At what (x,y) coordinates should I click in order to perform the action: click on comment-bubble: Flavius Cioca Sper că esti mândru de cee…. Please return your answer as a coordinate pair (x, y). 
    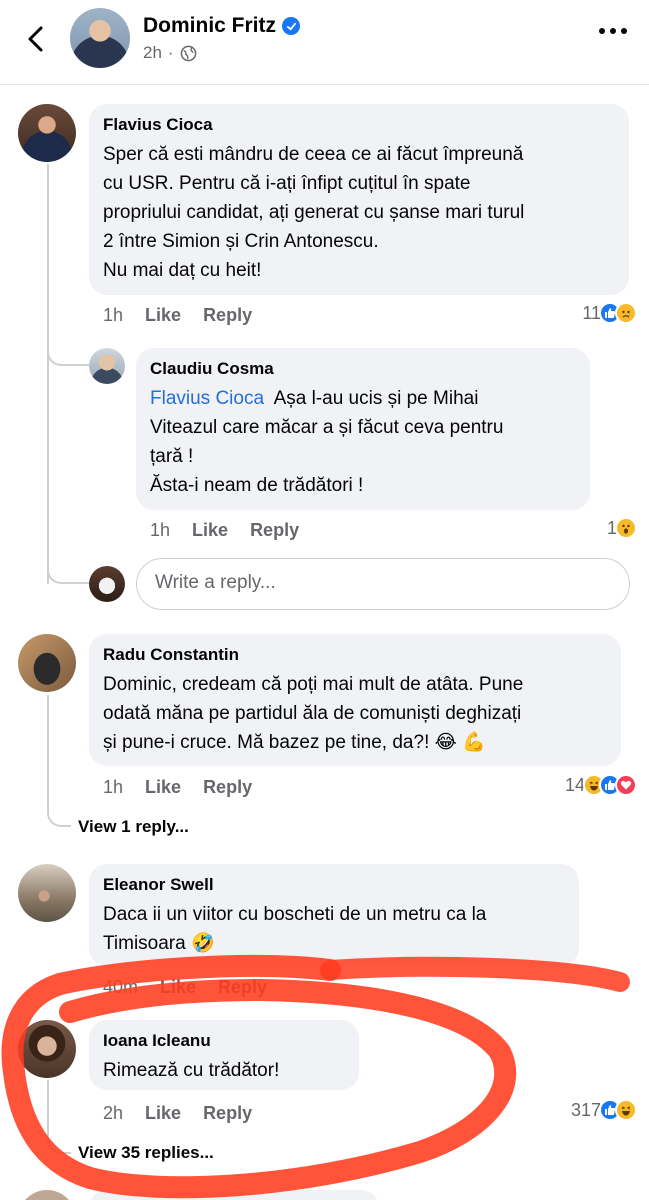
    Looking at the image, I should click on (359, 199).